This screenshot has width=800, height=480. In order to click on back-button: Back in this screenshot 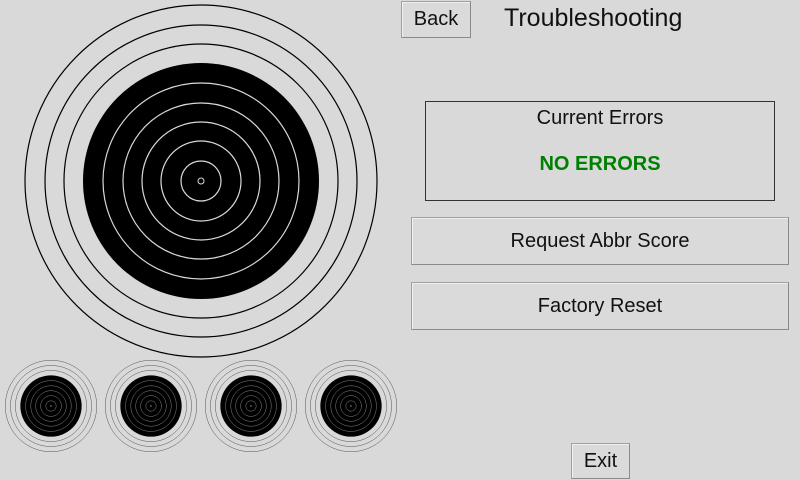, I will do `click(436, 19)`.